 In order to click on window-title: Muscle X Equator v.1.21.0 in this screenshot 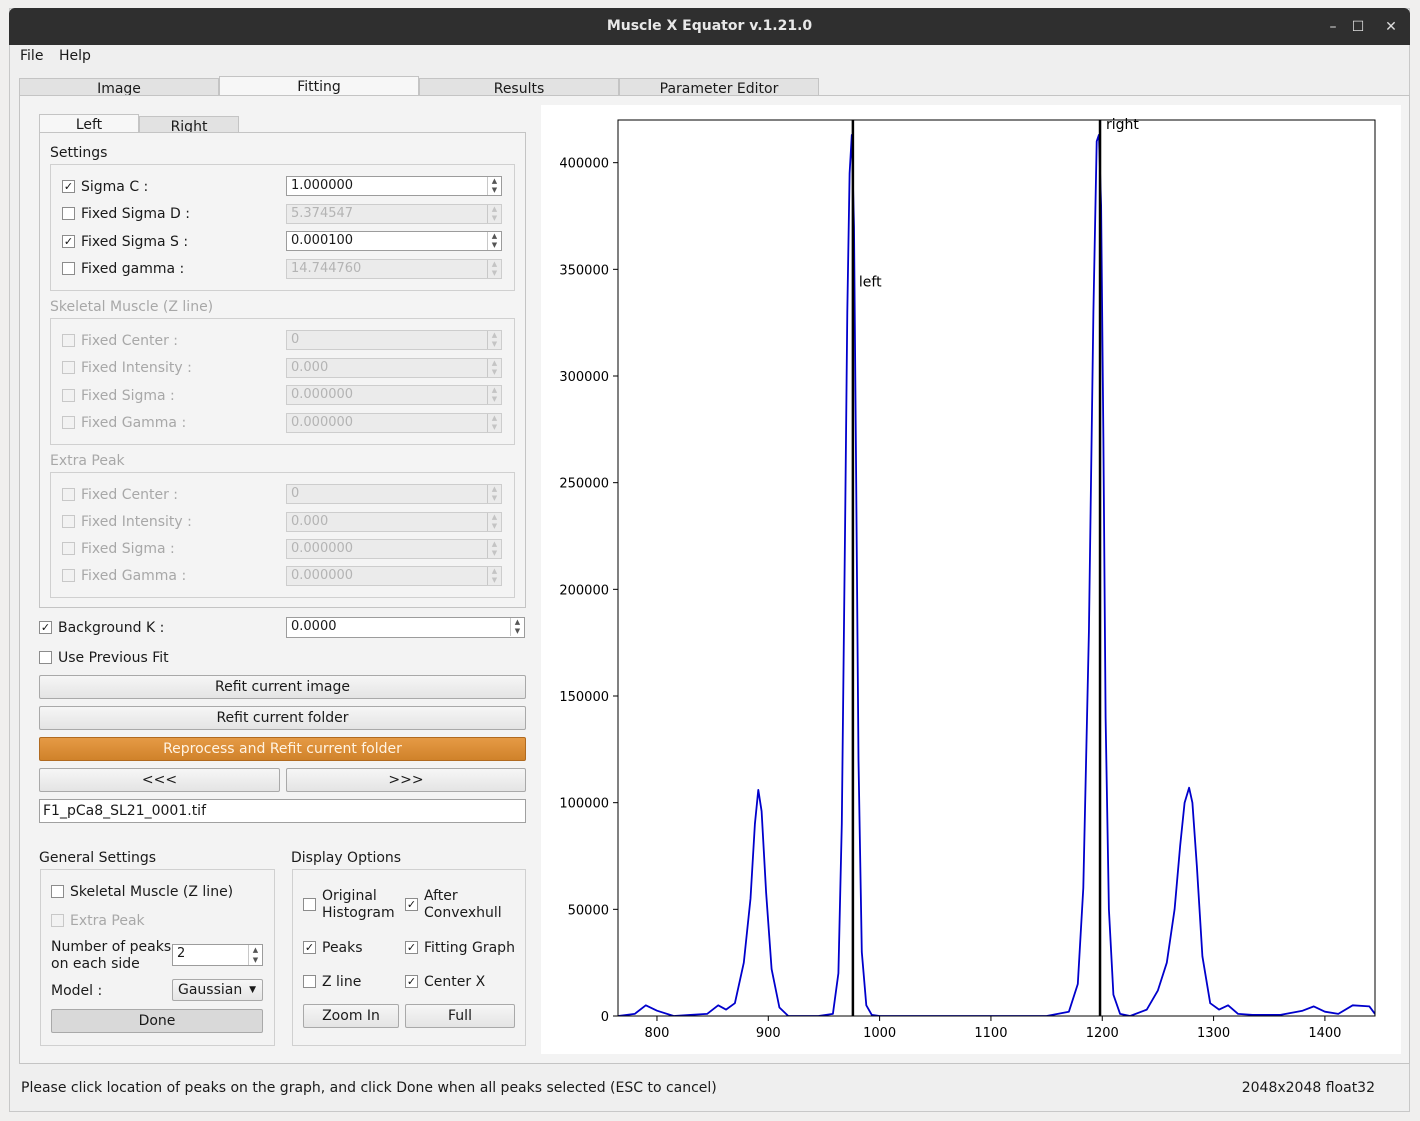, I will do `click(709, 26)`.